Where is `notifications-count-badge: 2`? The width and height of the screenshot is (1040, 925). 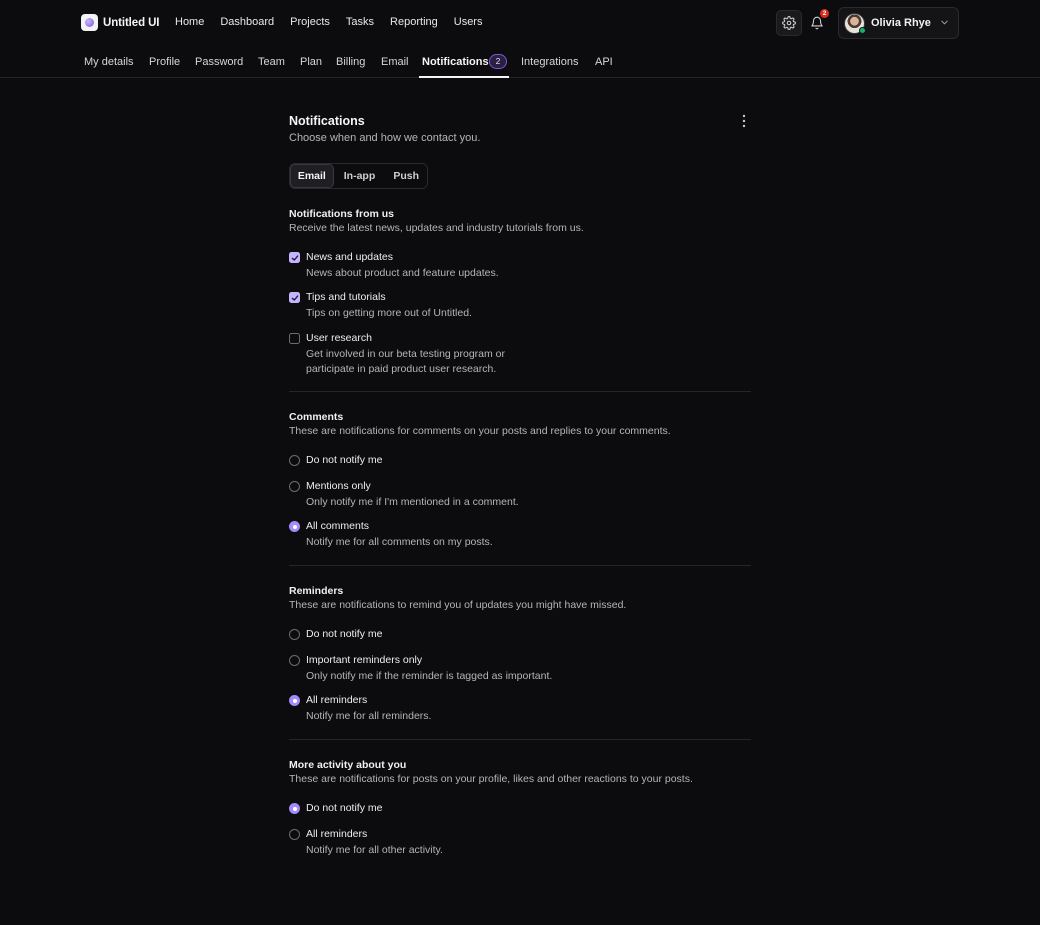
notifications-count-badge: 2 is located at coordinates (498, 61).